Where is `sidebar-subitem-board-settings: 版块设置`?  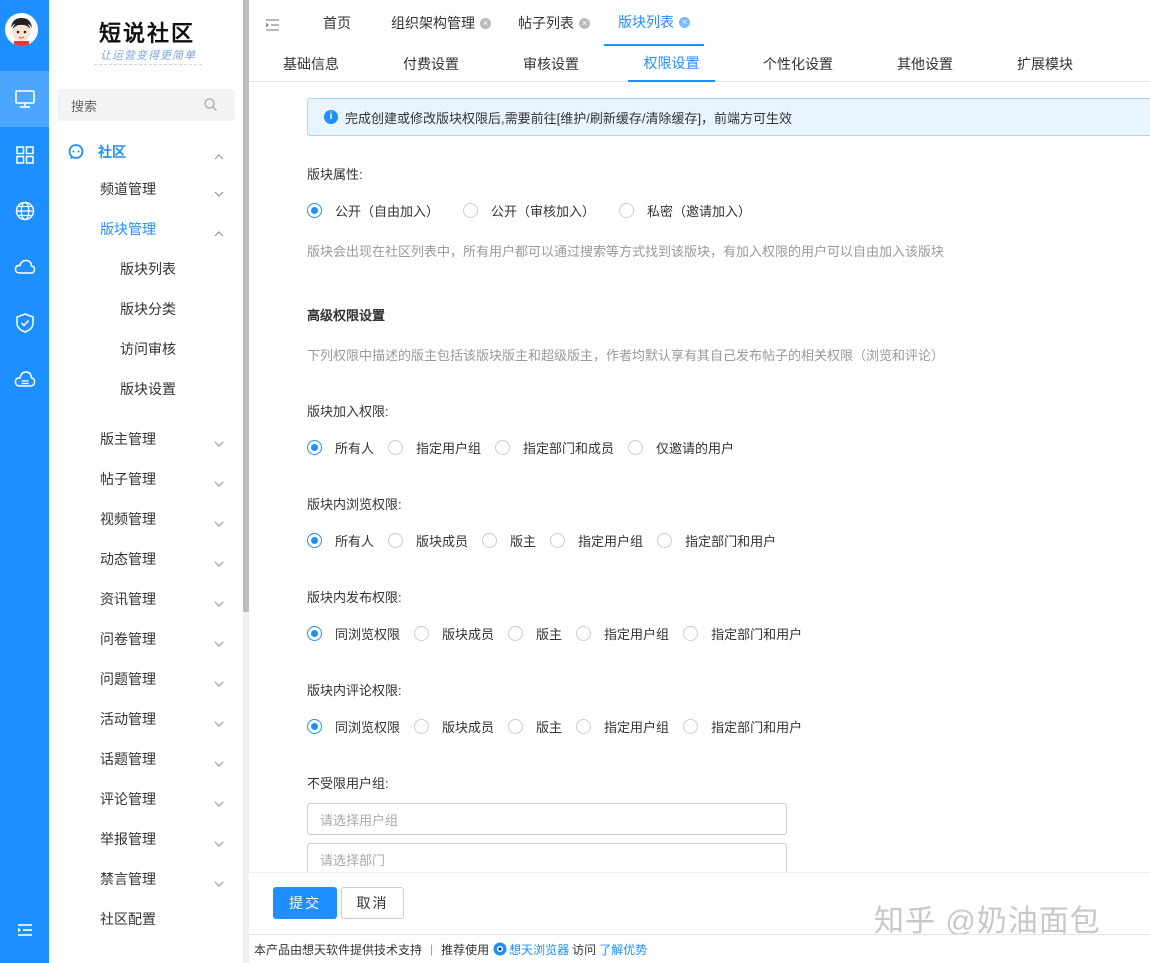
sidebar-subitem-board-settings: 版块设置 is located at coordinates (146, 389).